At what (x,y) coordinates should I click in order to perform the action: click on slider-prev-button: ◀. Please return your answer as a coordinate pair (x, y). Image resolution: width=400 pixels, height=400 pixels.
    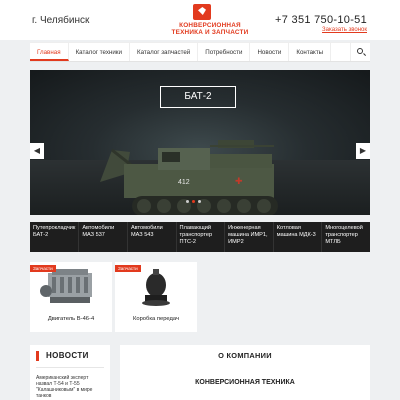
    Looking at the image, I should click on (37, 151).